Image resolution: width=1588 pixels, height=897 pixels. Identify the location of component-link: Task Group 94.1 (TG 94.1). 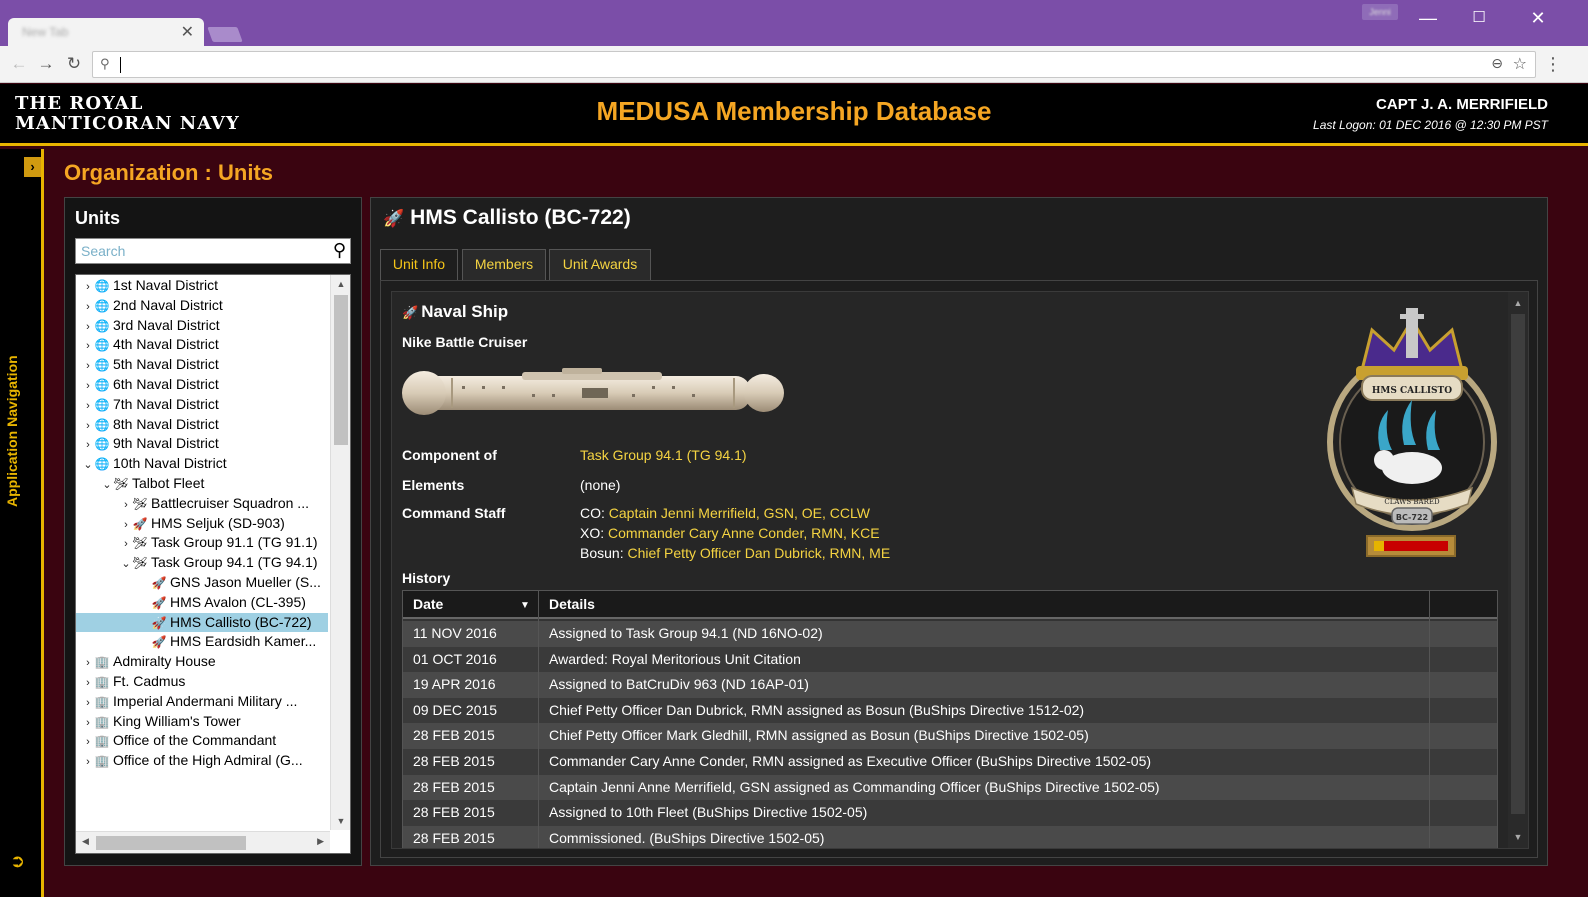
(663, 455).